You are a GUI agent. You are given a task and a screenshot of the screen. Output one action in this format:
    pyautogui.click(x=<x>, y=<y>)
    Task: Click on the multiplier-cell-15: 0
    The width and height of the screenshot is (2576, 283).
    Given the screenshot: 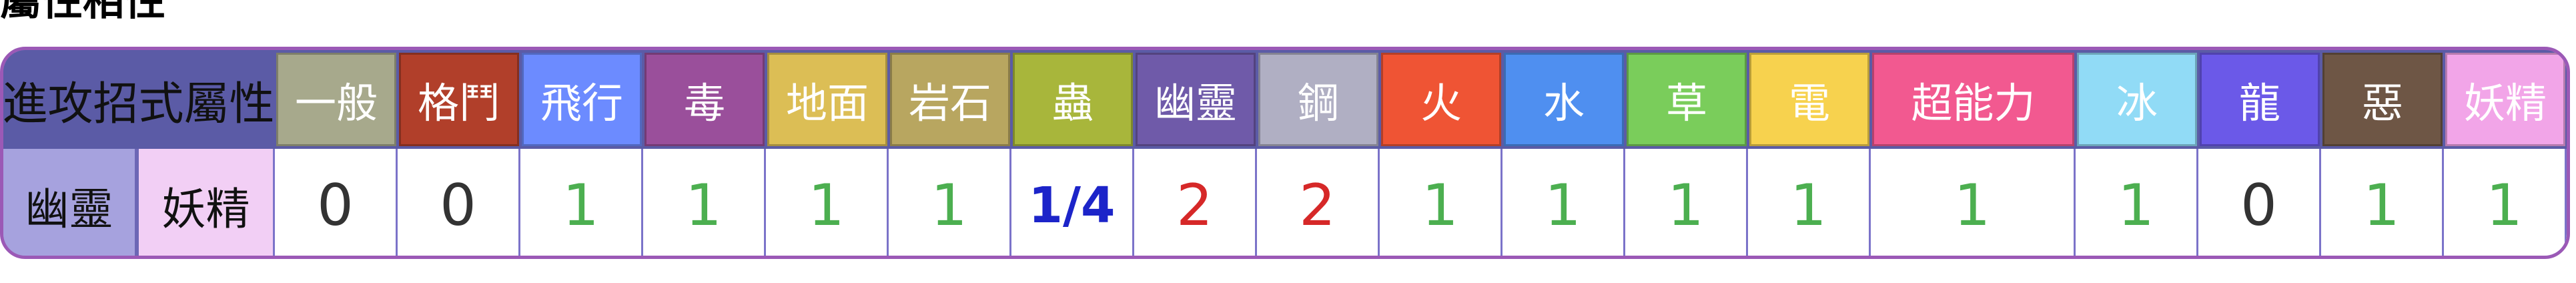 What is the action you would take?
    pyautogui.click(x=2259, y=203)
    